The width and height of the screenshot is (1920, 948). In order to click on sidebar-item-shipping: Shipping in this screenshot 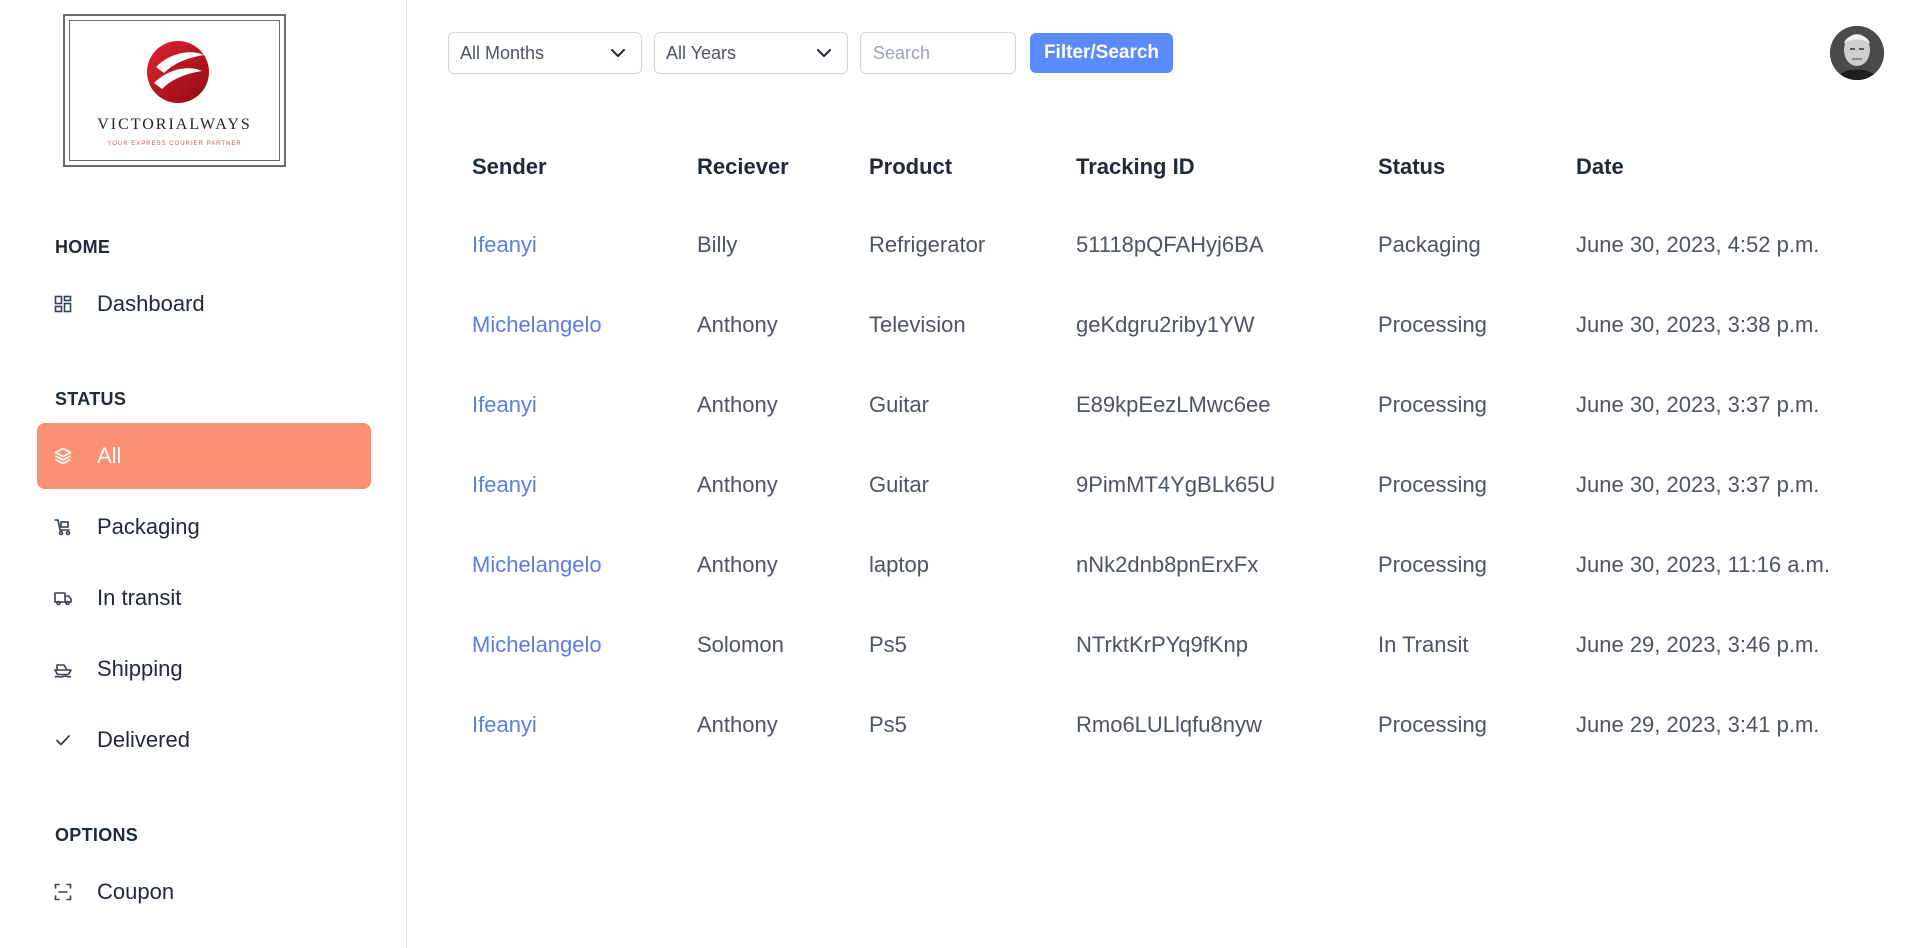, I will do `click(204, 669)`.